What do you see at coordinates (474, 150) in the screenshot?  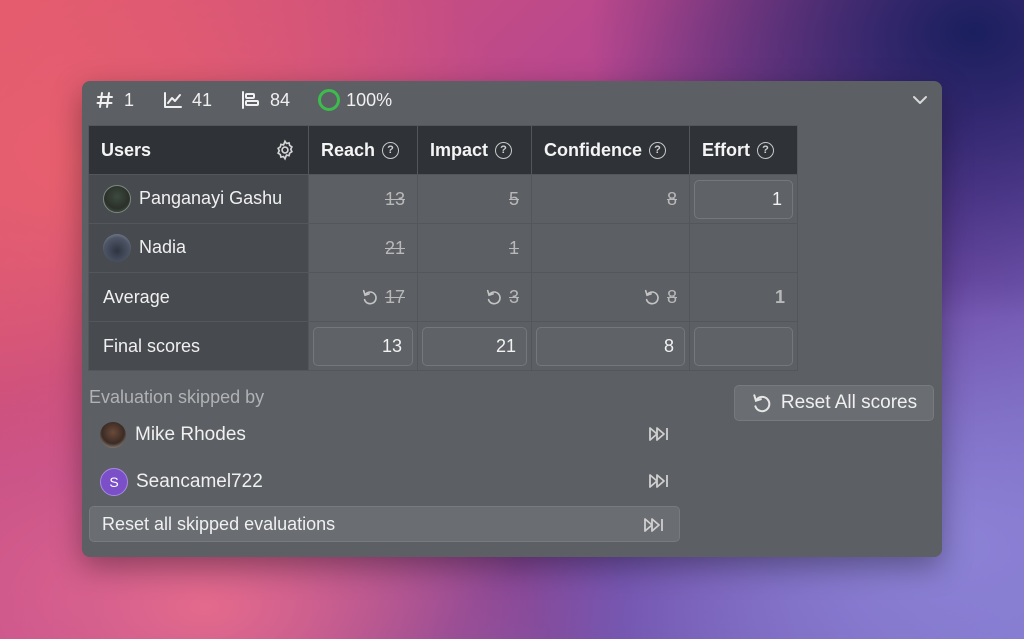 I see `impact-header: Impact?` at bounding box center [474, 150].